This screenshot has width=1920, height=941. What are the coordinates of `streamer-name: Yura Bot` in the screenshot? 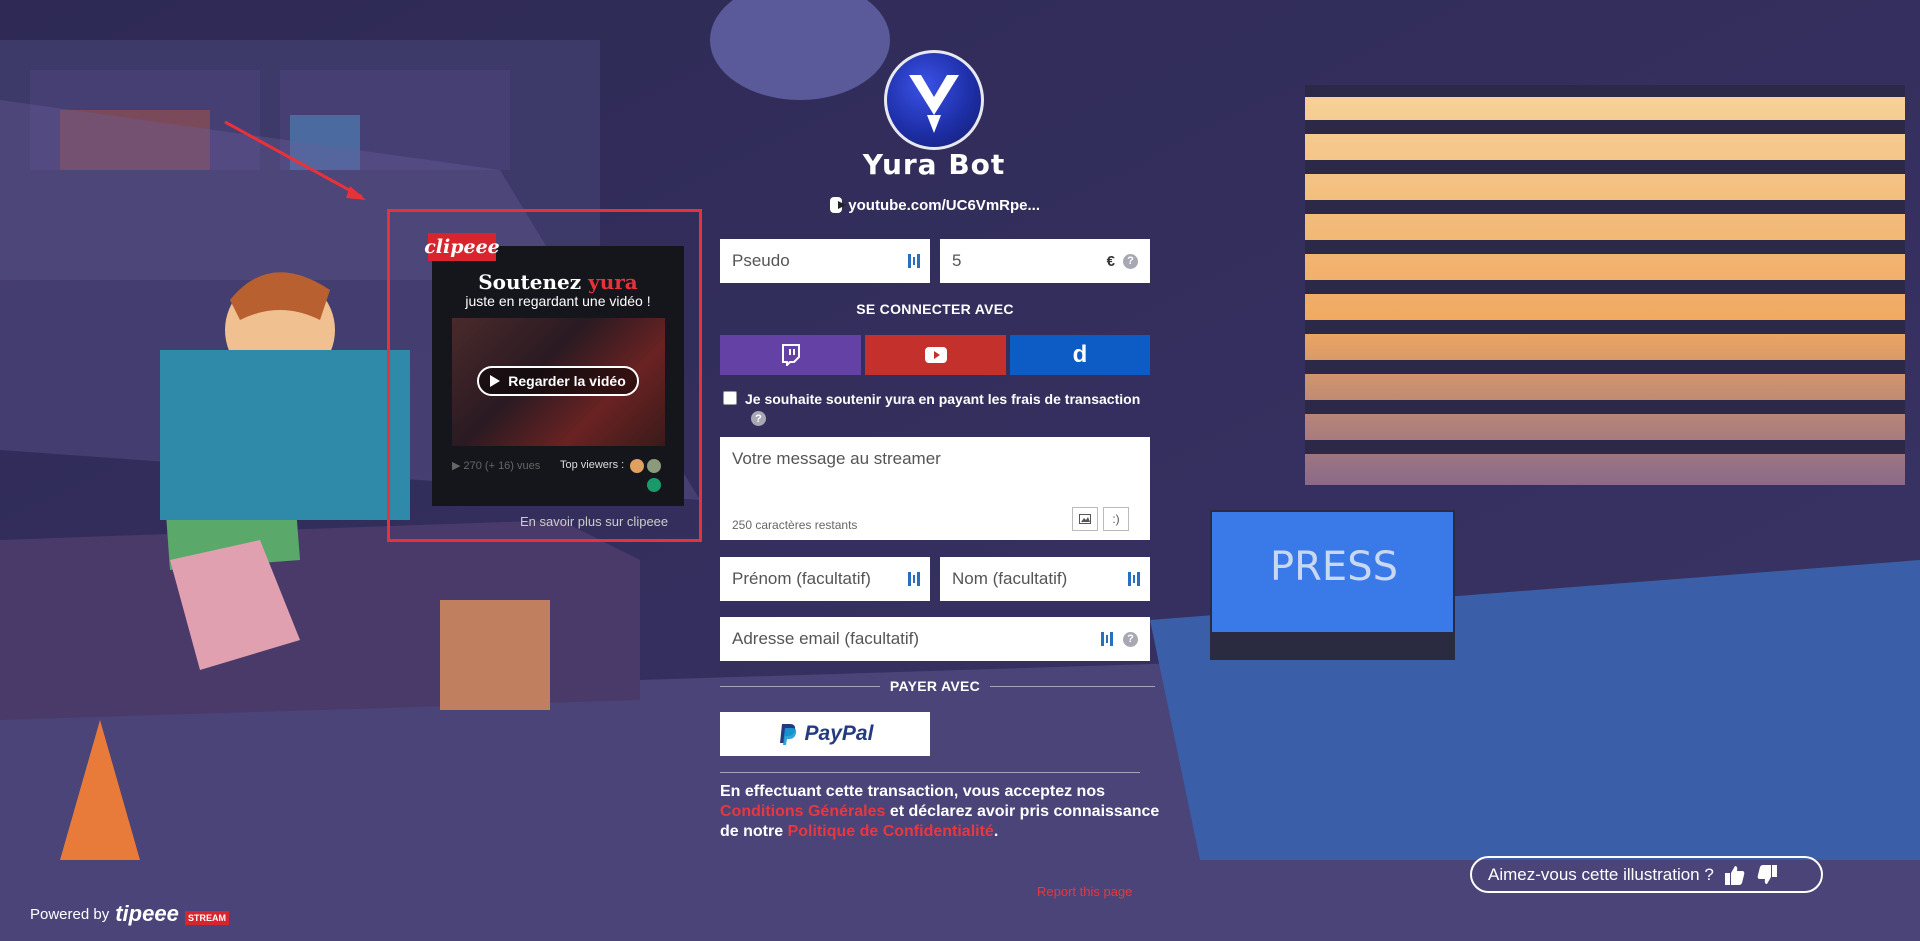 It's located at (934, 164).